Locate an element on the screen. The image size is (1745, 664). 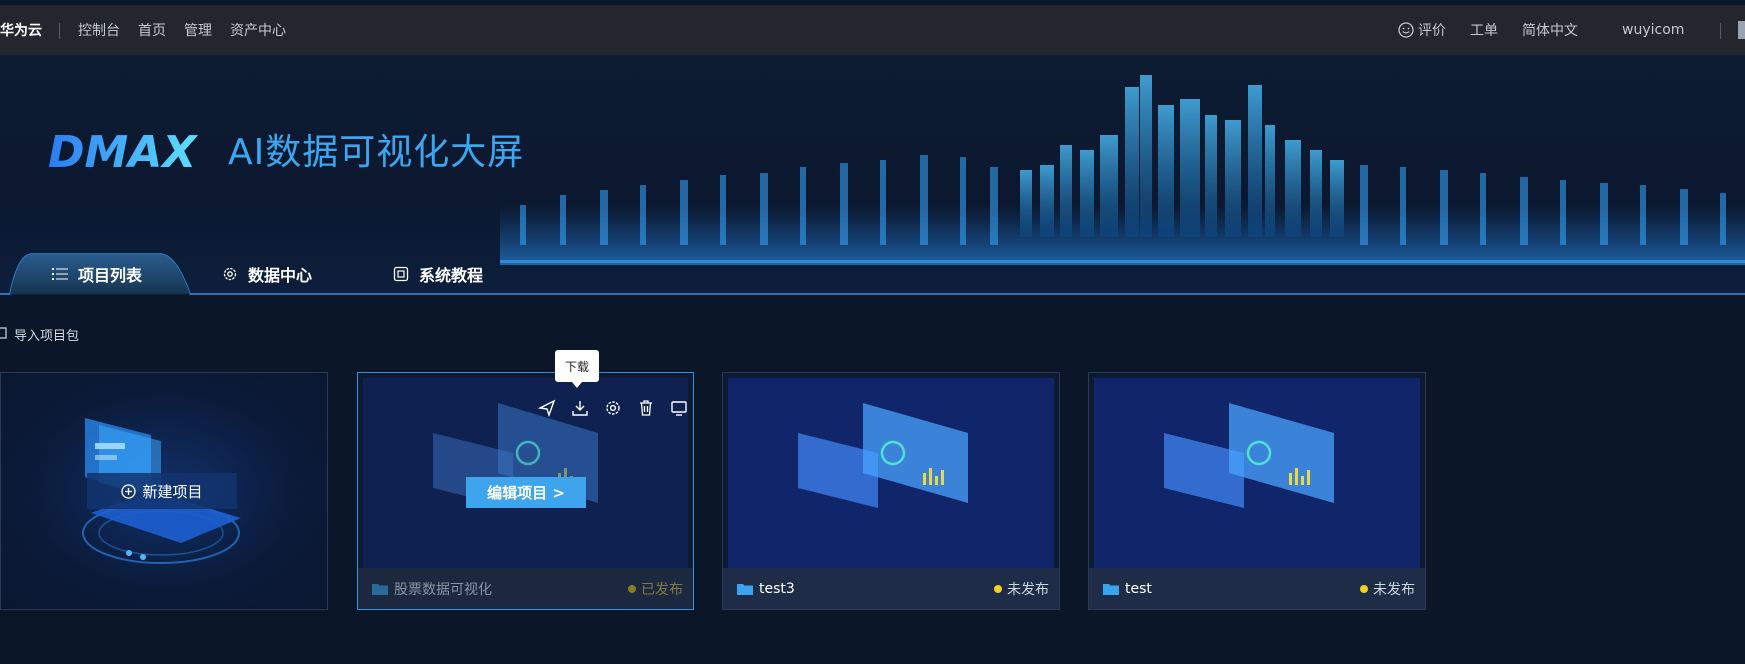
project-footer: test 未发布 is located at coordinates (1257, 588).